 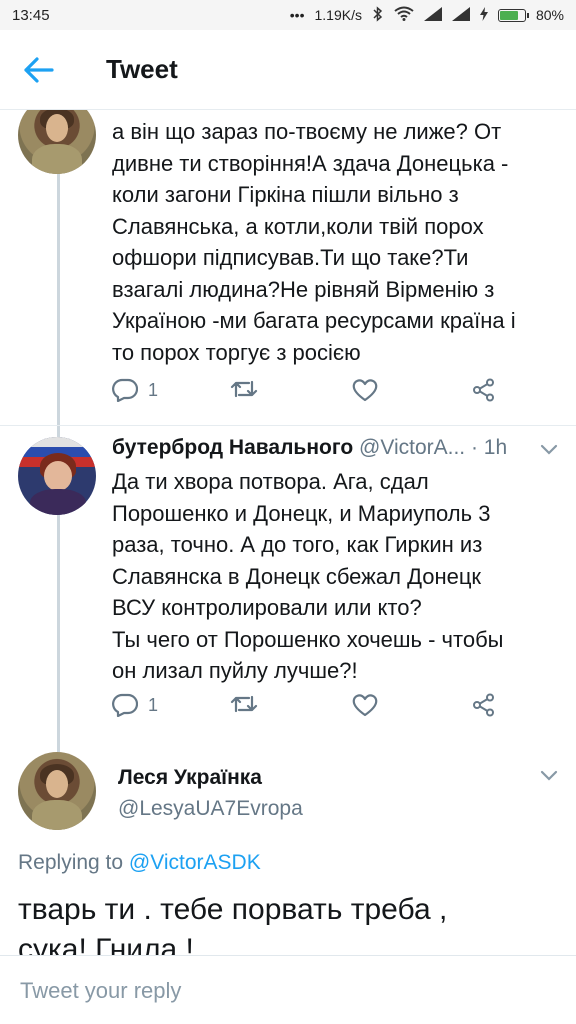 I want to click on replying-to: Replying to @VictorASDK, so click(x=139, y=863).